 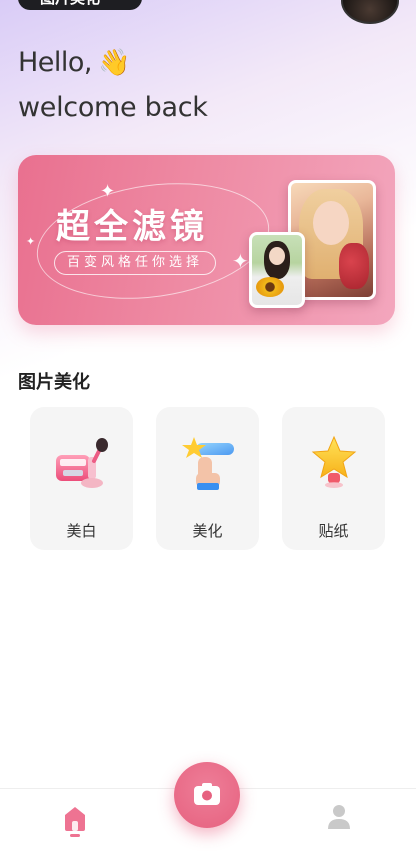 What do you see at coordinates (339, 817) in the screenshot?
I see `user-icon` at bounding box center [339, 817].